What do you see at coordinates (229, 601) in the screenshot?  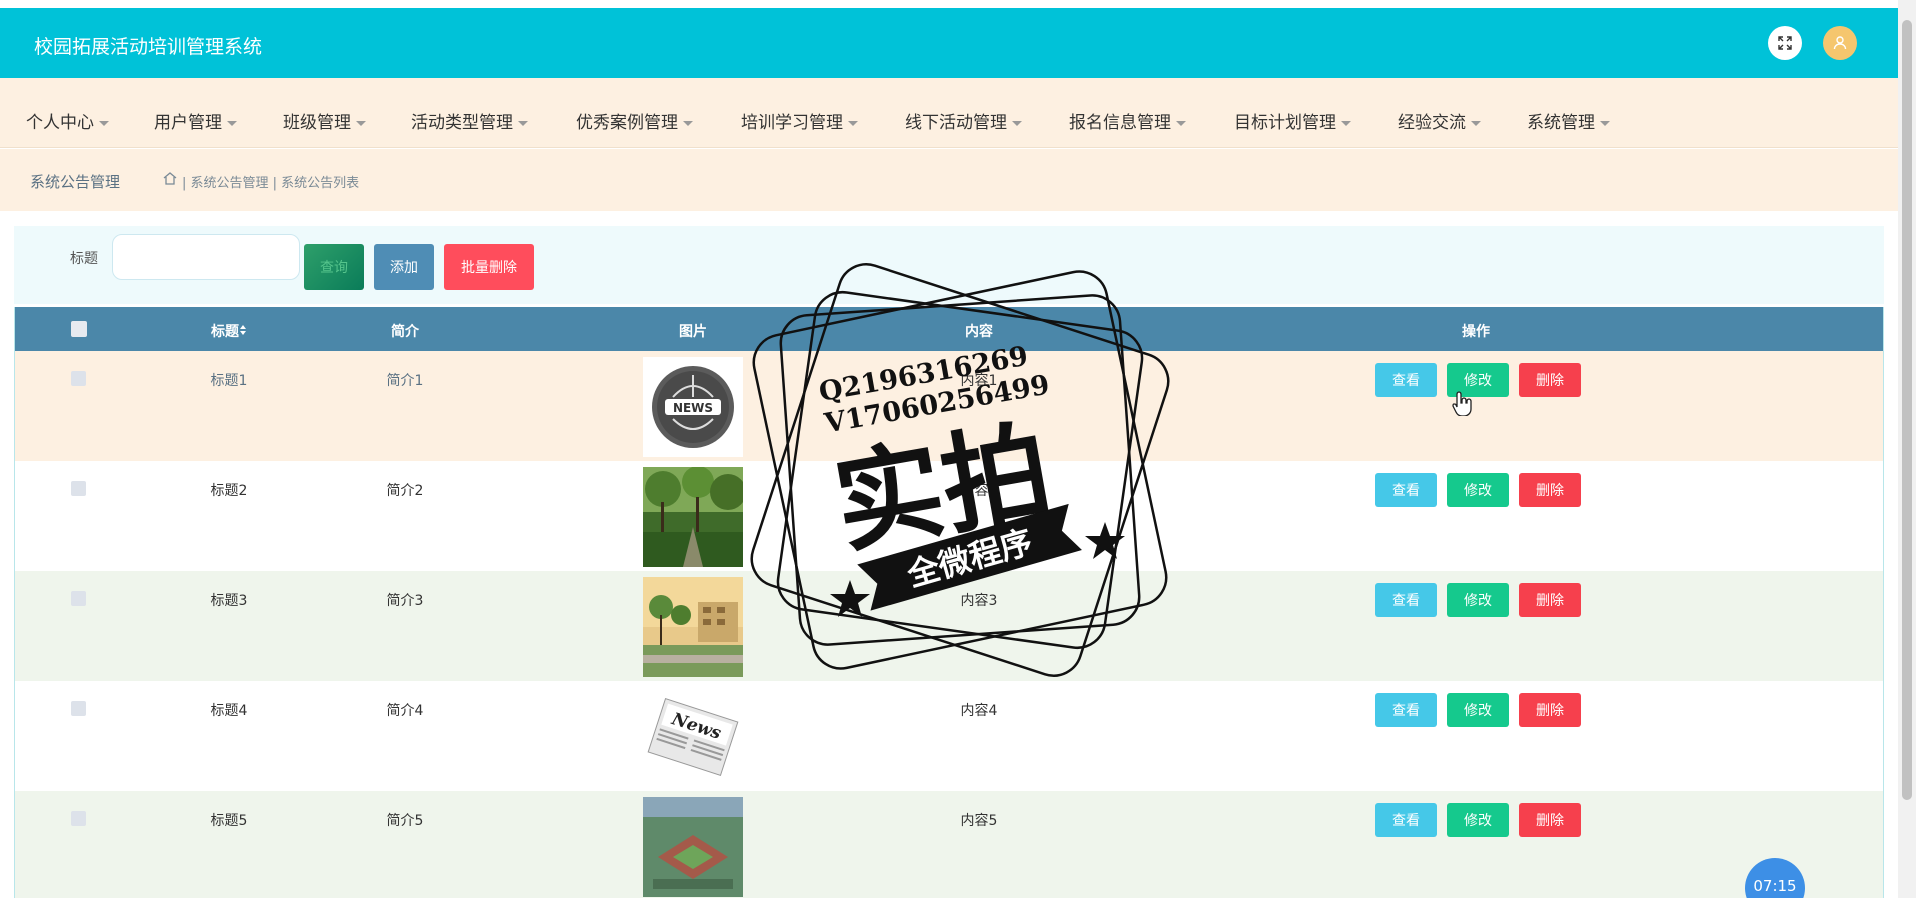 I see `row-title: 标题3` at bounding box center [229, 601].